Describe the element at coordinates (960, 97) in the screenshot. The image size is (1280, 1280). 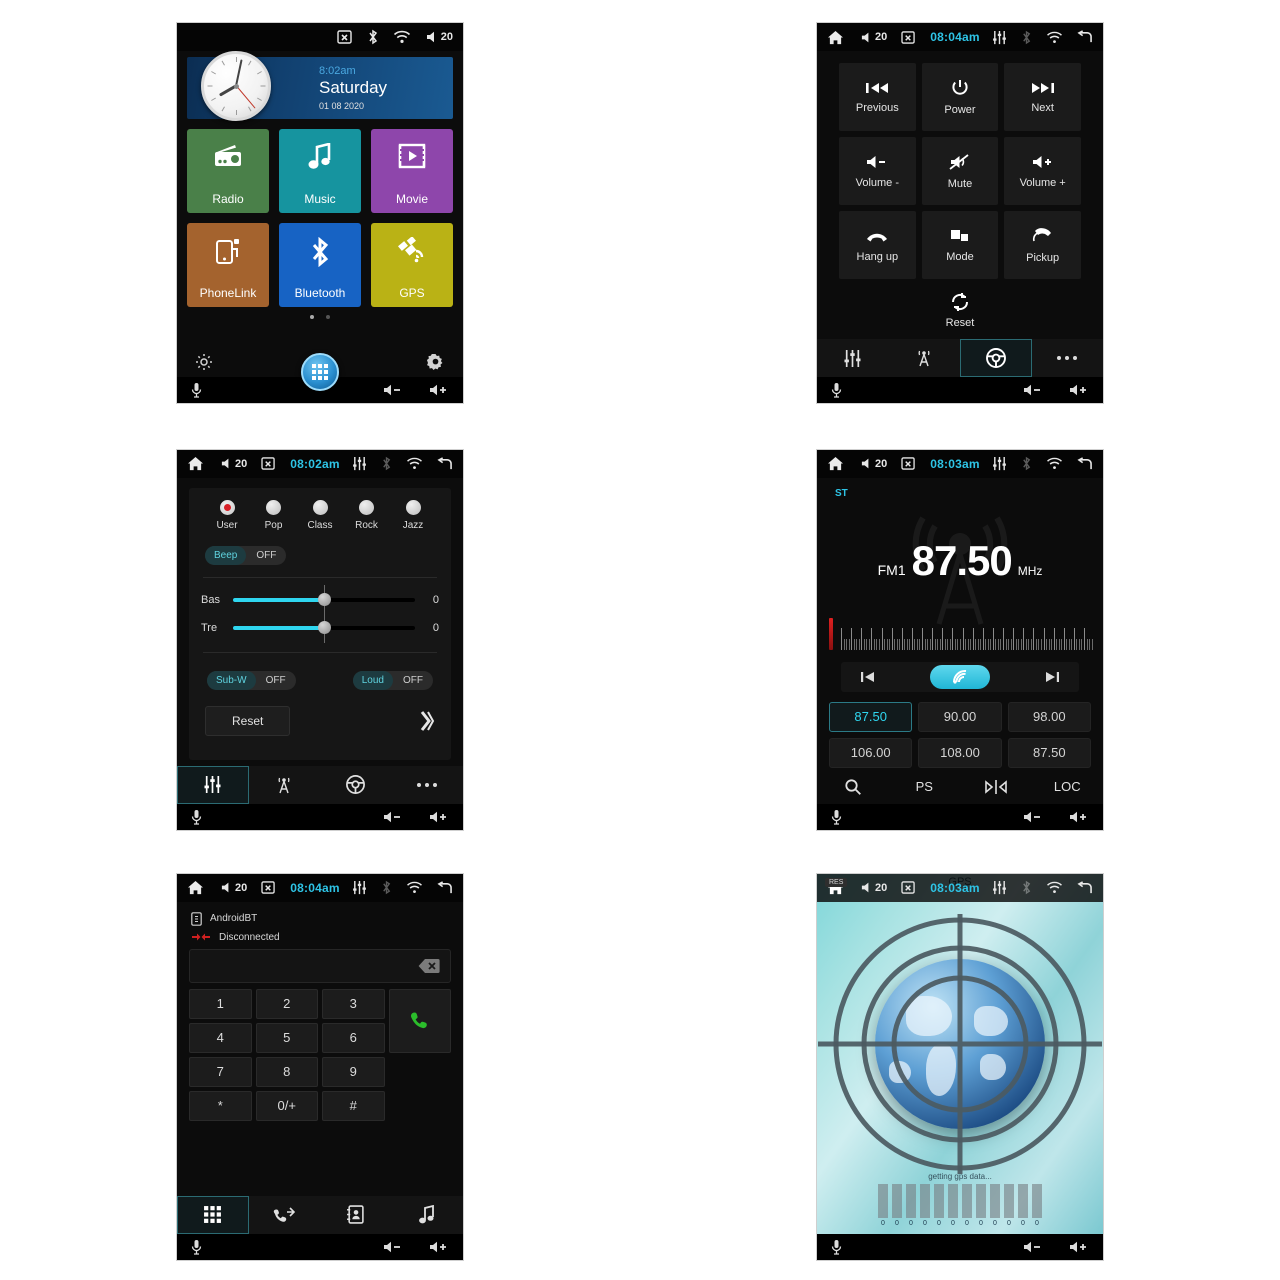
I see `wheel-button-power: Power` at that location.